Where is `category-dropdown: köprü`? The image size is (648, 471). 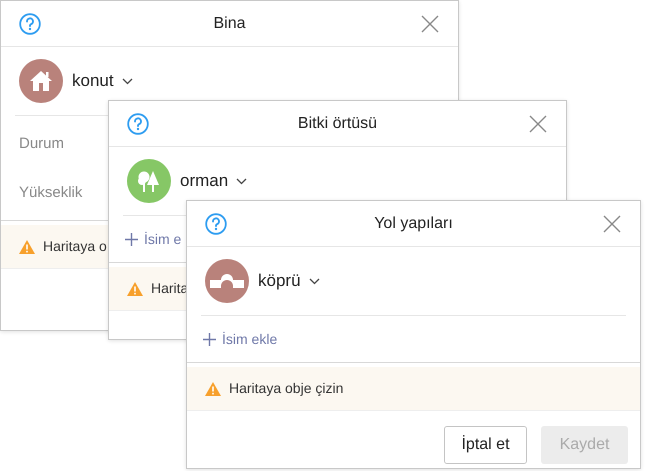 category-dropdown: köprü is located at coordinates (289, 281).